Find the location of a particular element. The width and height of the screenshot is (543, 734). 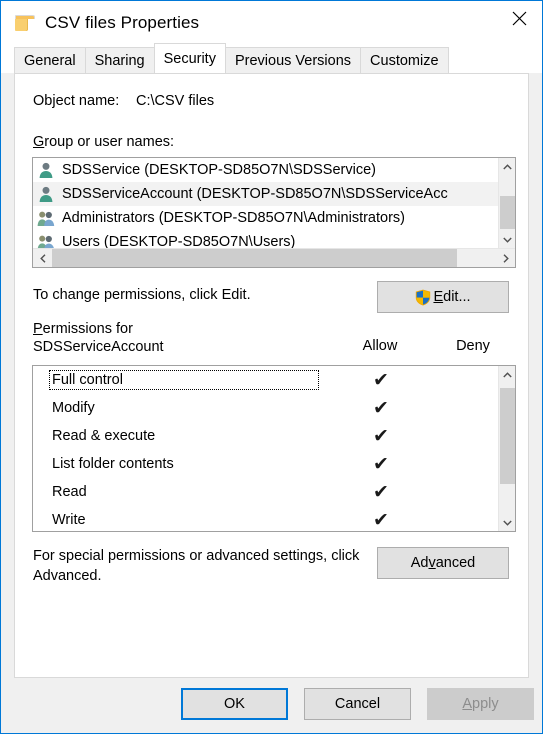

advanced-button-label: Advanced is located at coordinates (443, 563).